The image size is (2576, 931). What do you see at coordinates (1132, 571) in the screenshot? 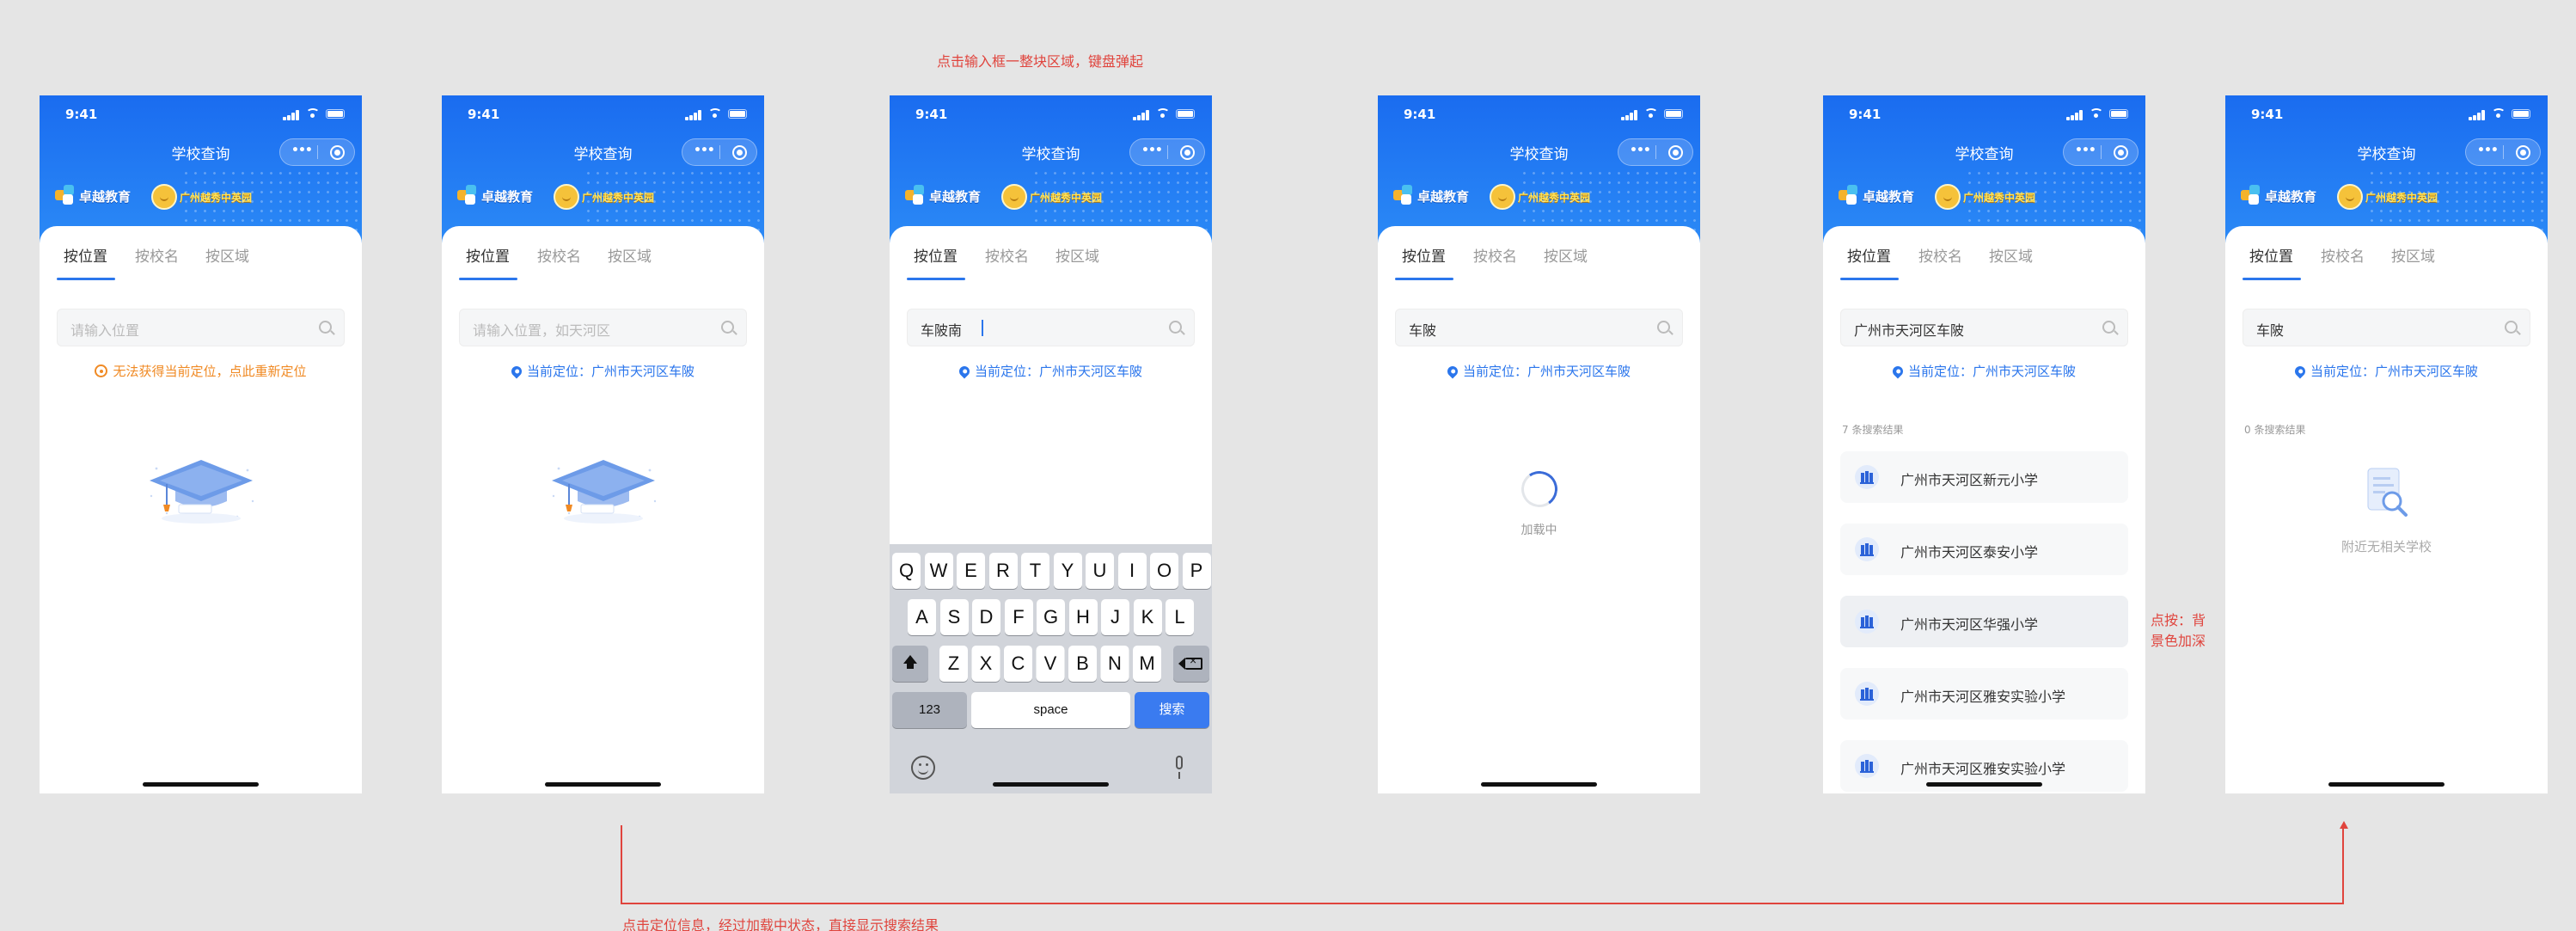
I see `key-i: I` at bounding box center [1132, 571].